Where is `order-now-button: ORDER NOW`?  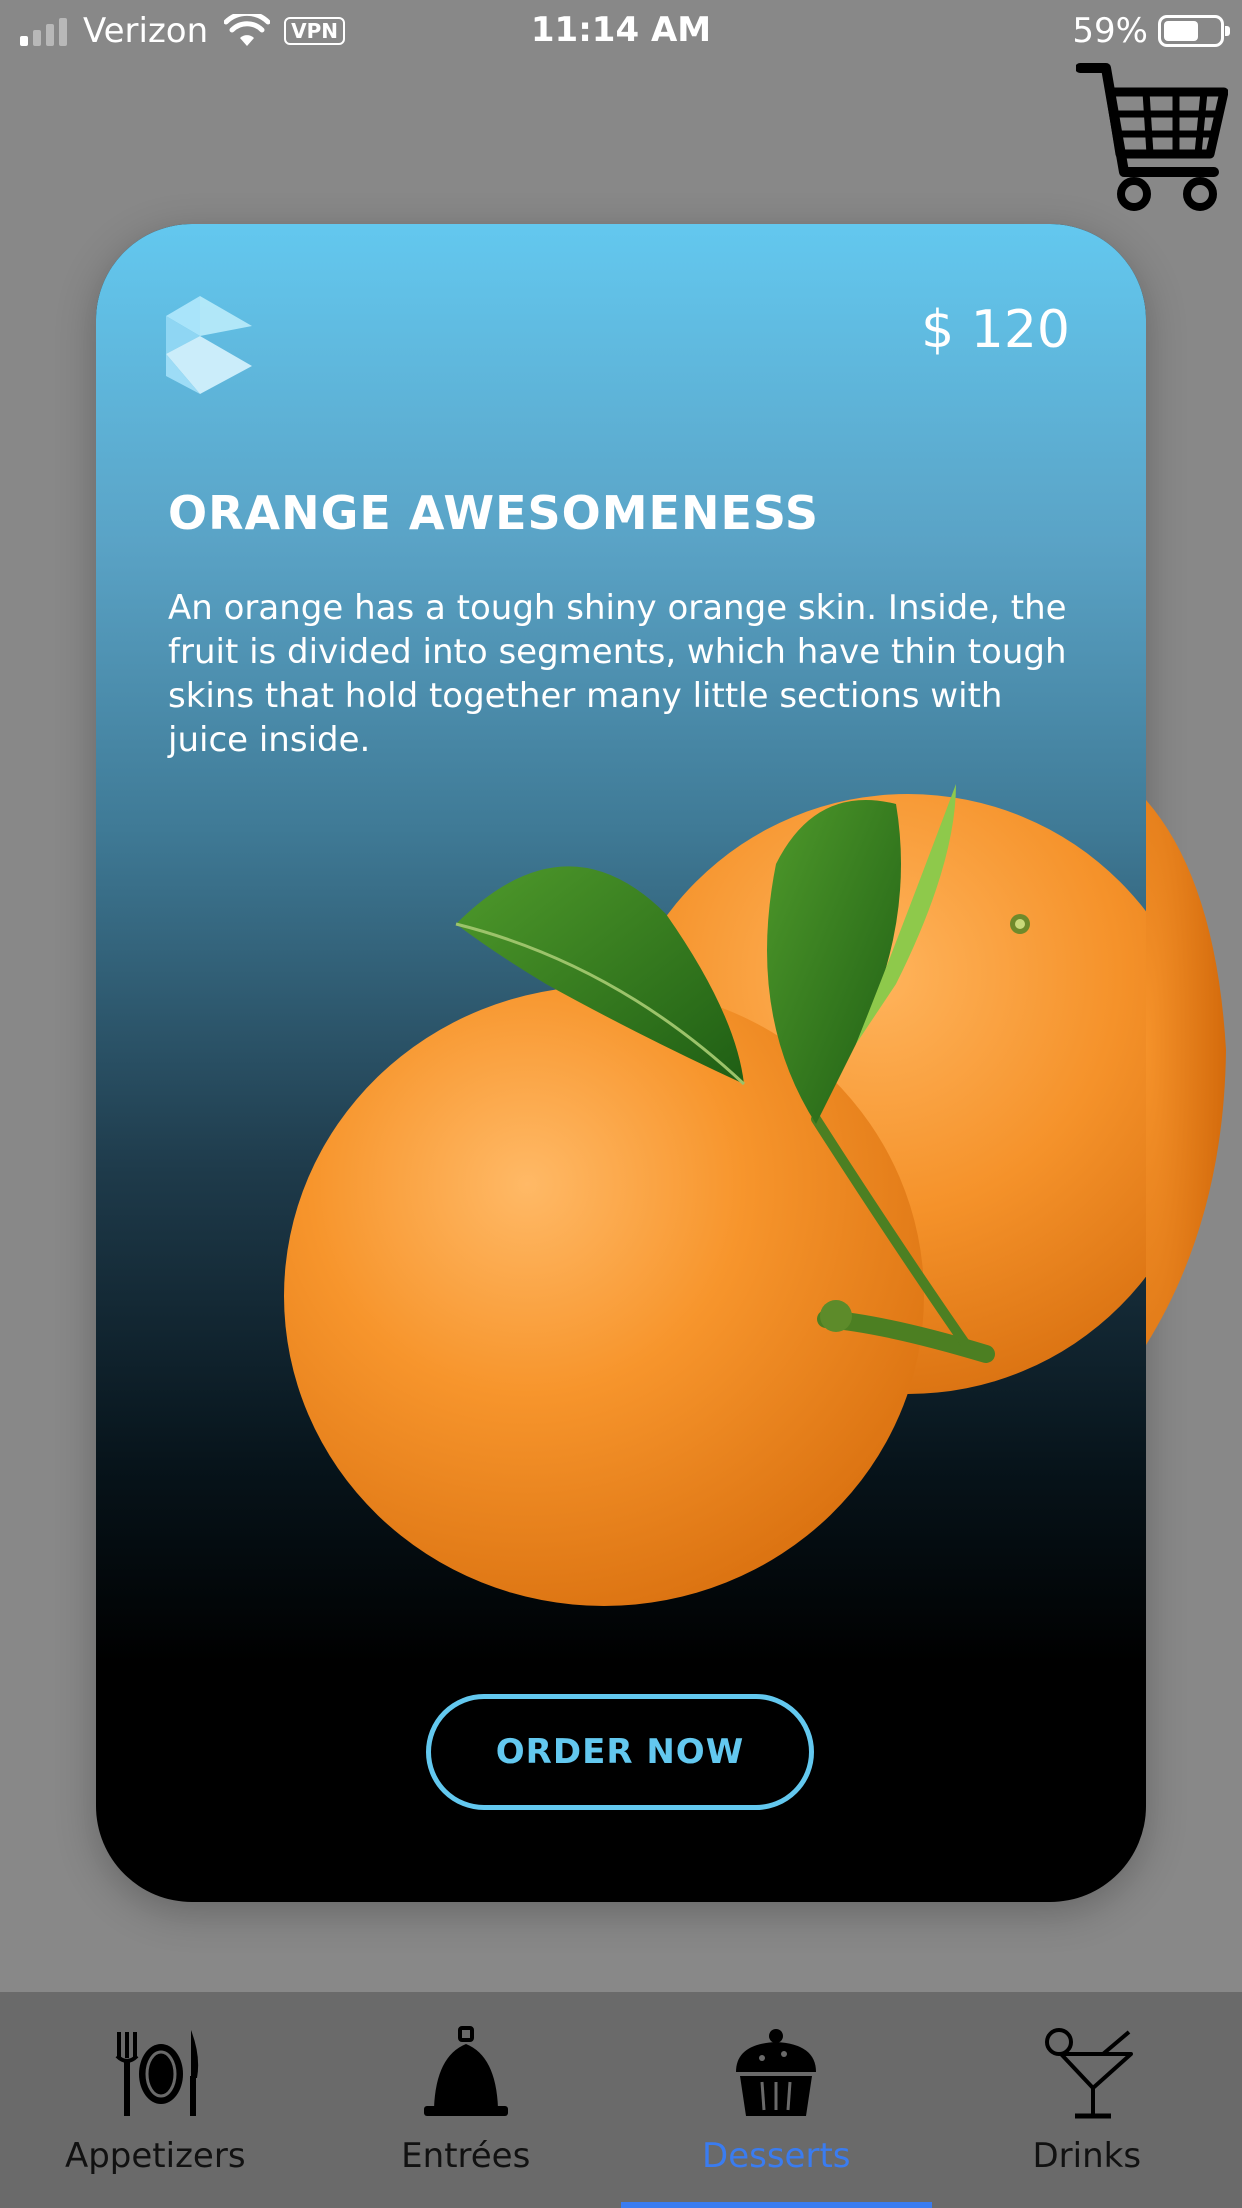 order-now-button: ORDER NOW is located at coordinates (620, 1752).